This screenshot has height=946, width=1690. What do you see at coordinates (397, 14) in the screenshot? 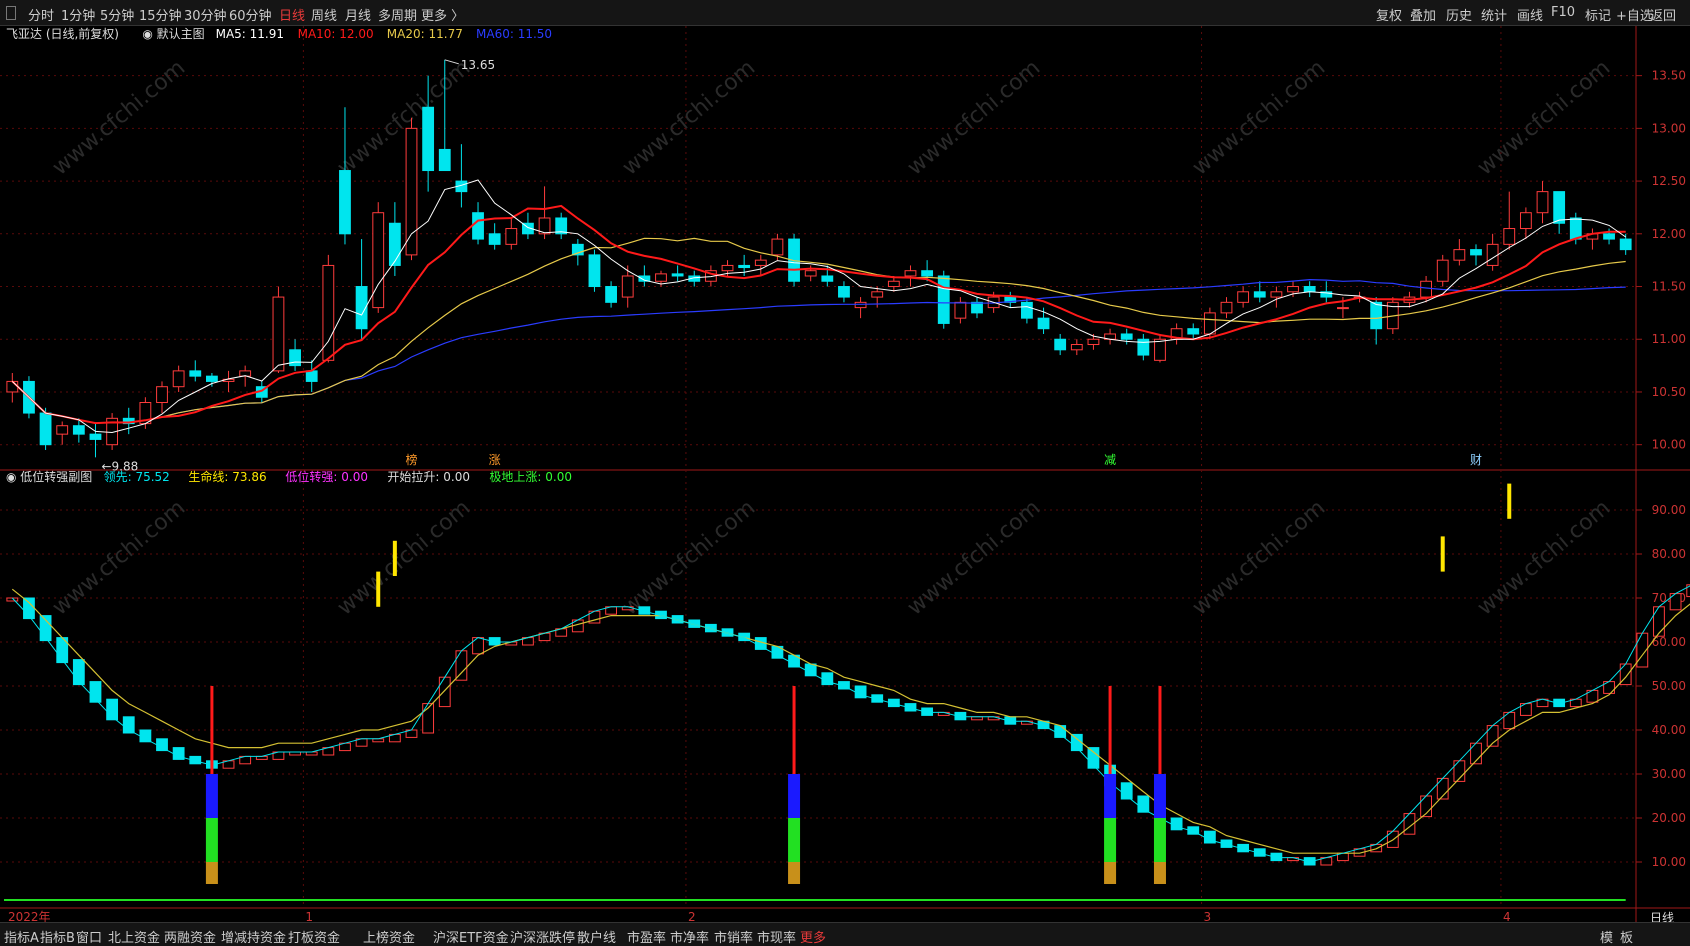
I see `period-tab-9: 多周期` at bounding box center [397, 14].